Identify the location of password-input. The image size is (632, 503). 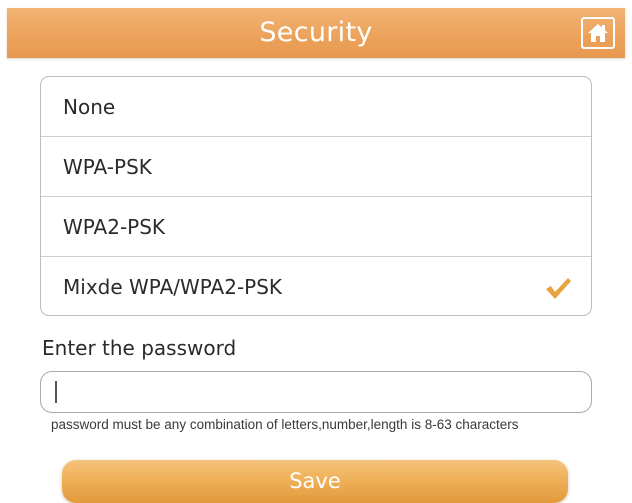
(316, 392).